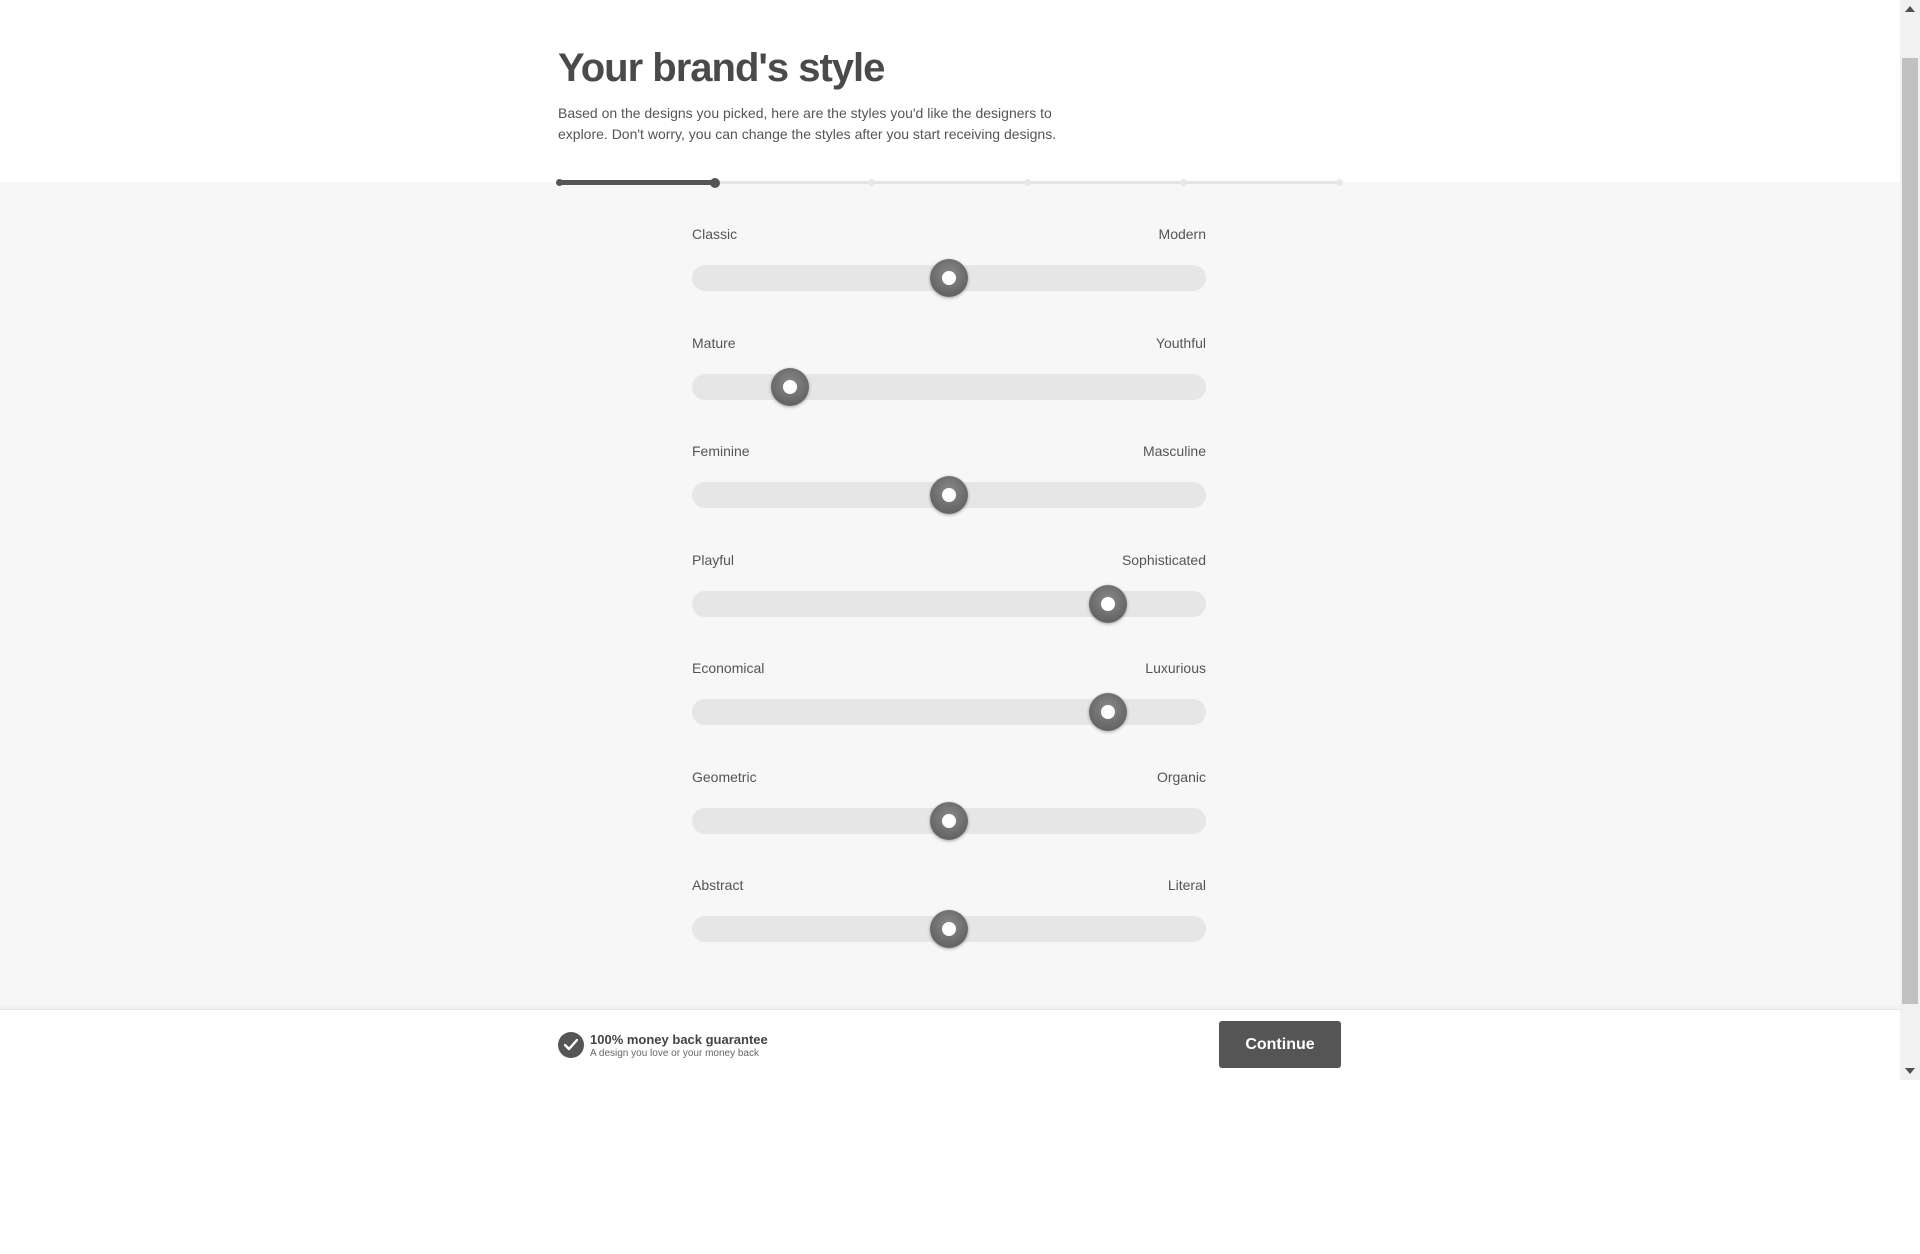 Image resolution: width=1920 pixels, height=1254 pixels. Describe the element at coordinates (1910, 9) in the screenshot. I see `scroll-up-arrow-icon` at that location.